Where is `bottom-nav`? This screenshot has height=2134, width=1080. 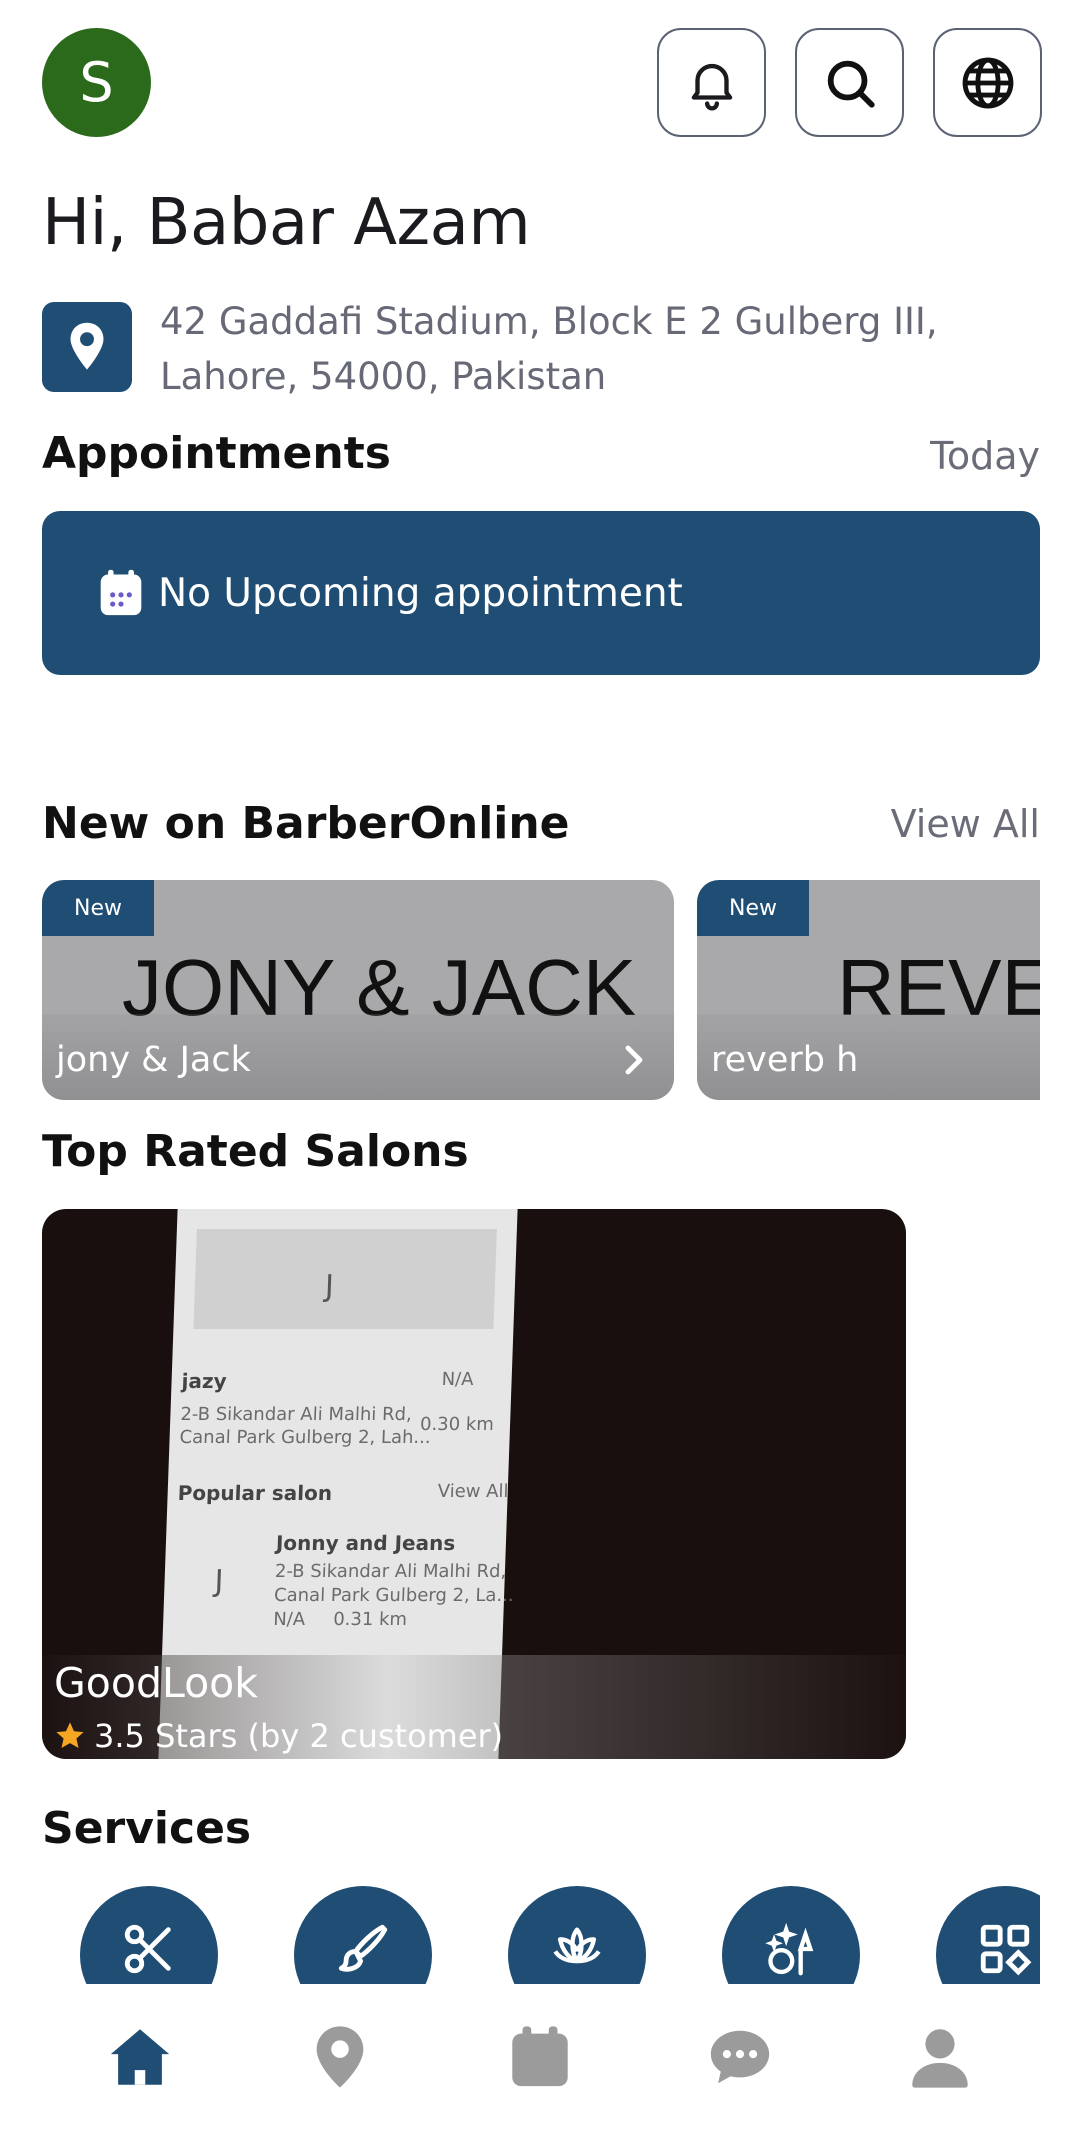 bottom-nav is located at coordinates (540, 2059).